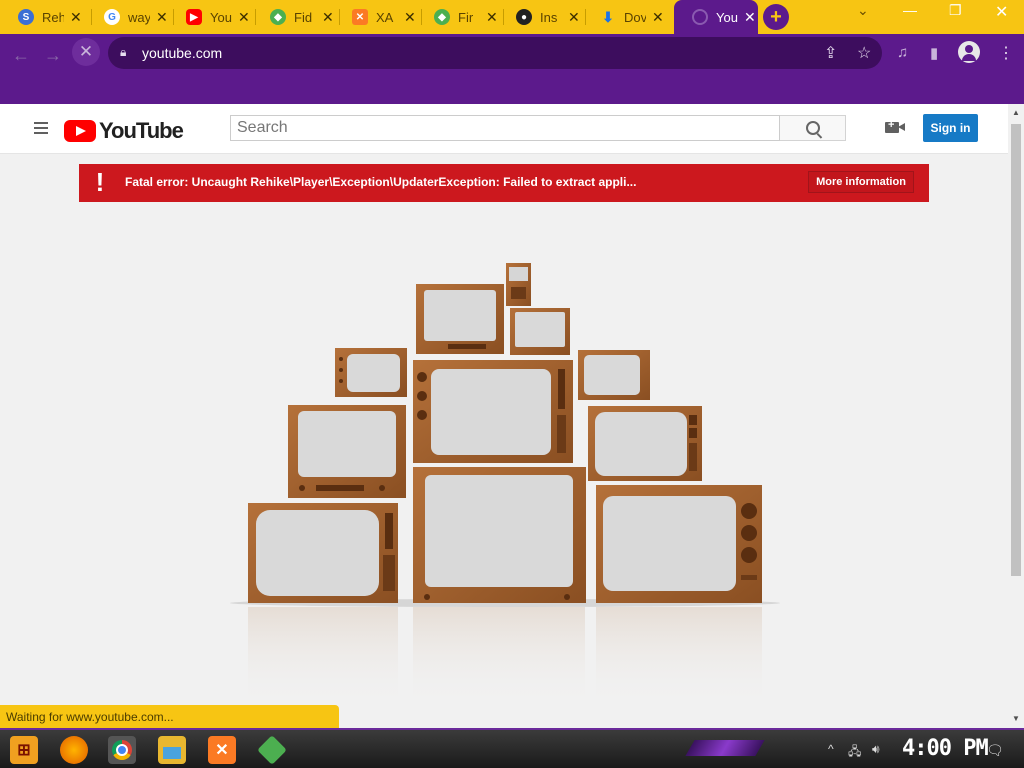 The height and width of the screenshot is (768, 1024). Describe the element at coordinates (130, 17) in the screenshot. I see `tab-1: G way ✕` at that location.